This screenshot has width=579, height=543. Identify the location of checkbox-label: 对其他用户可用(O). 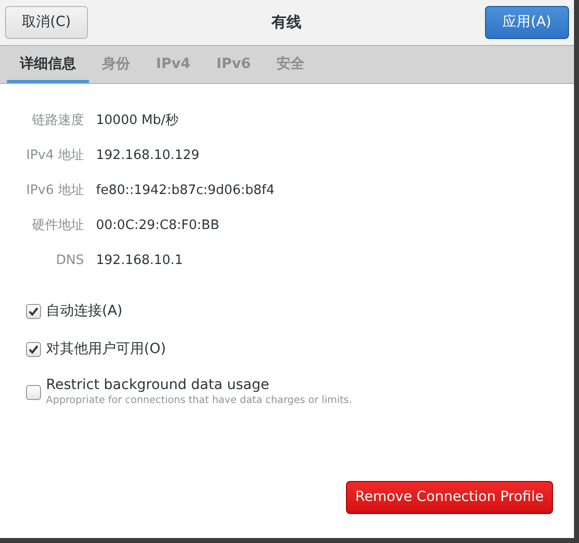
(106, 349).